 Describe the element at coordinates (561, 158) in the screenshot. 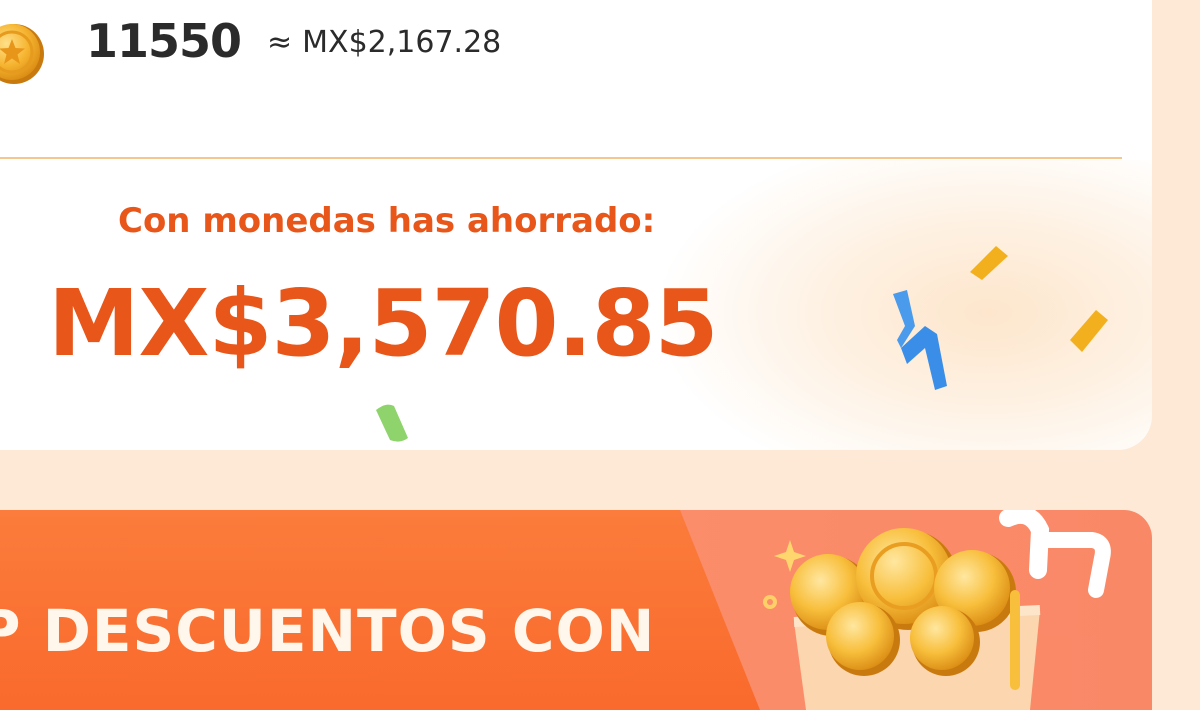

I see `divider` at that location.